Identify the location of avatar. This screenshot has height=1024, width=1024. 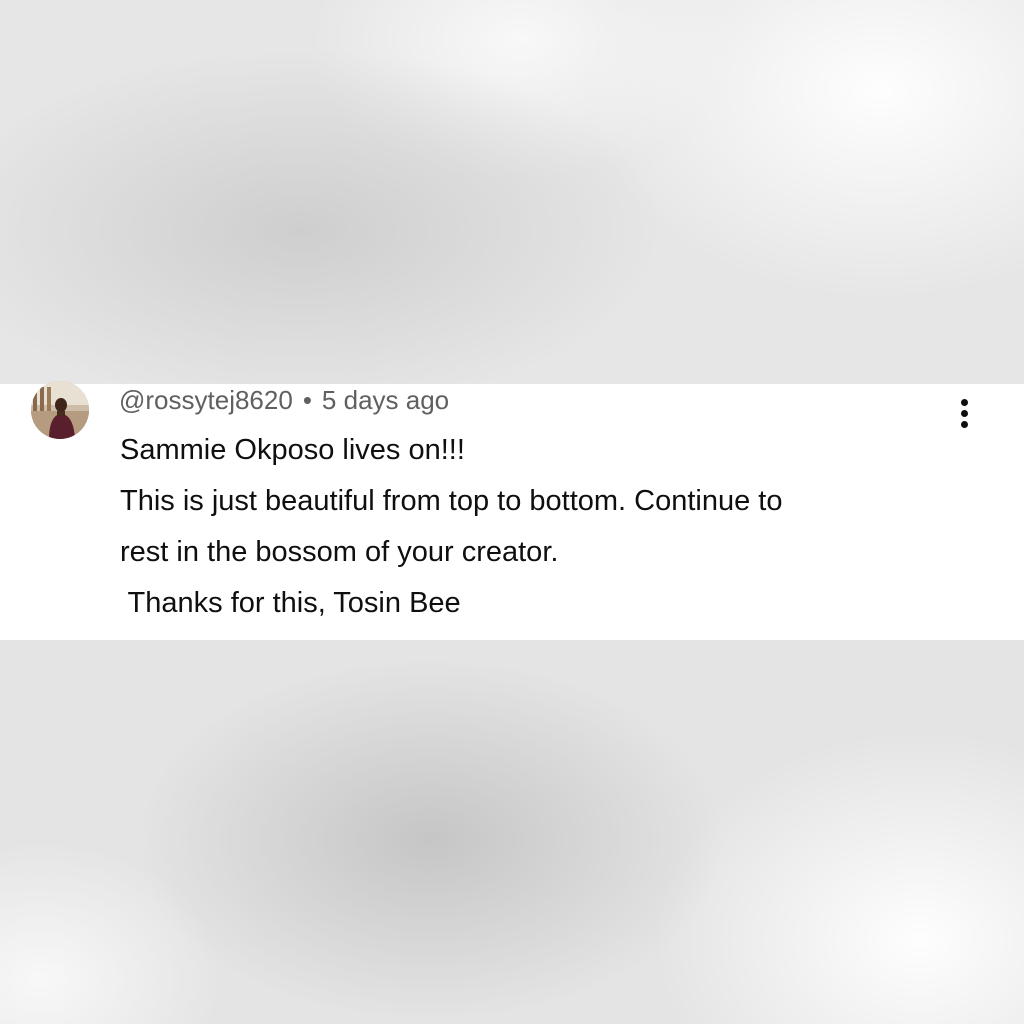
(60, 410).